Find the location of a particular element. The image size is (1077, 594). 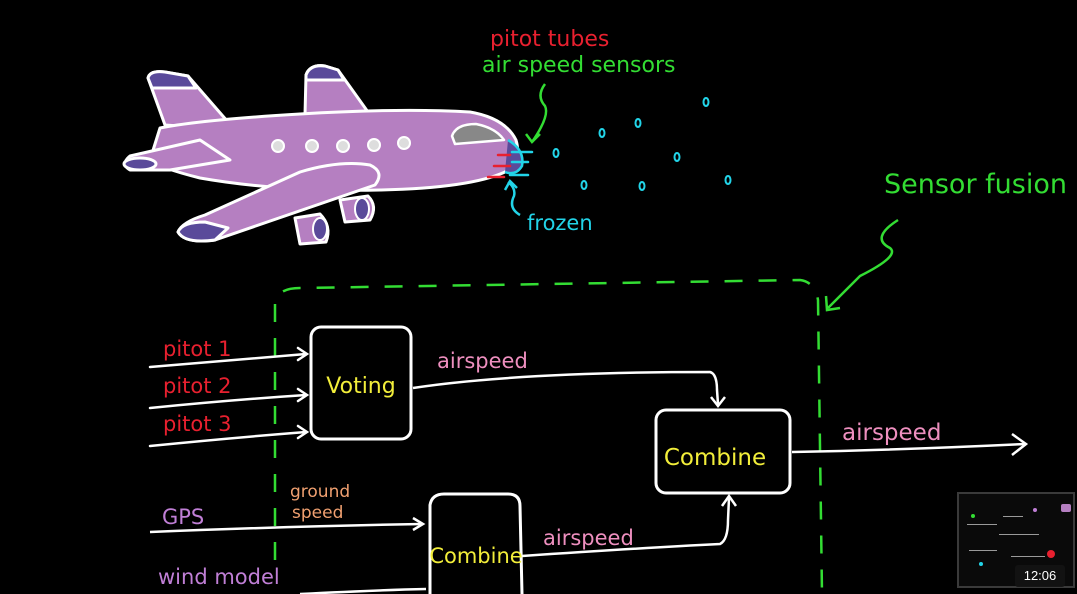

label-wind-model: wind model is located at coordinates (219, 577).